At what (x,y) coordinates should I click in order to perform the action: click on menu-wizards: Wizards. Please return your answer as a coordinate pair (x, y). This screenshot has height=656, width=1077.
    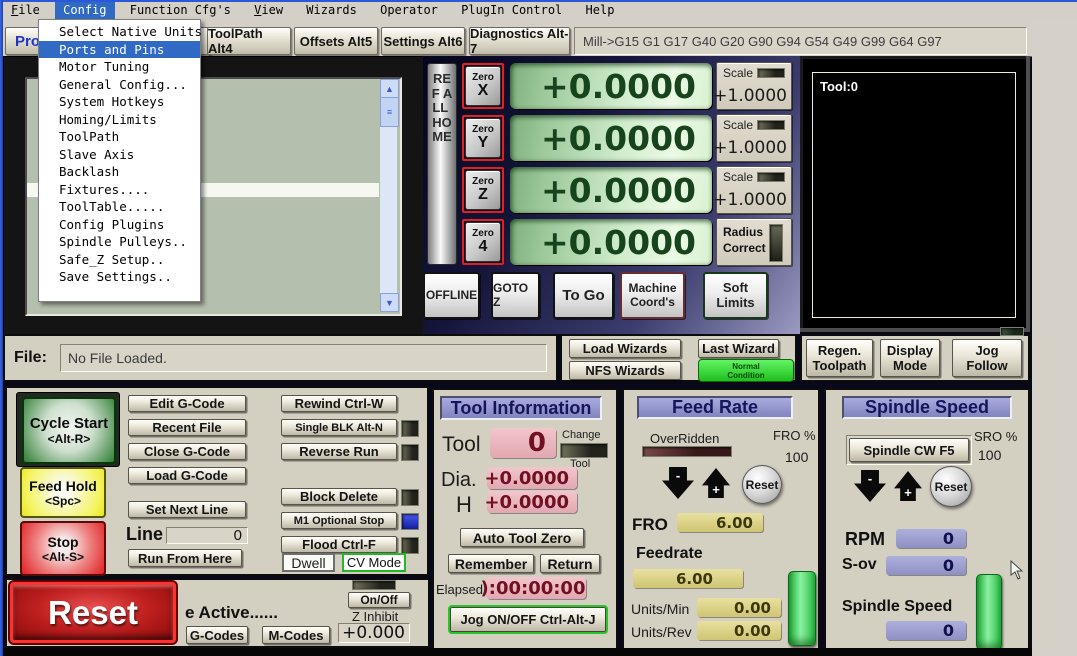
    Looking at the image, I should click on (331, 10).